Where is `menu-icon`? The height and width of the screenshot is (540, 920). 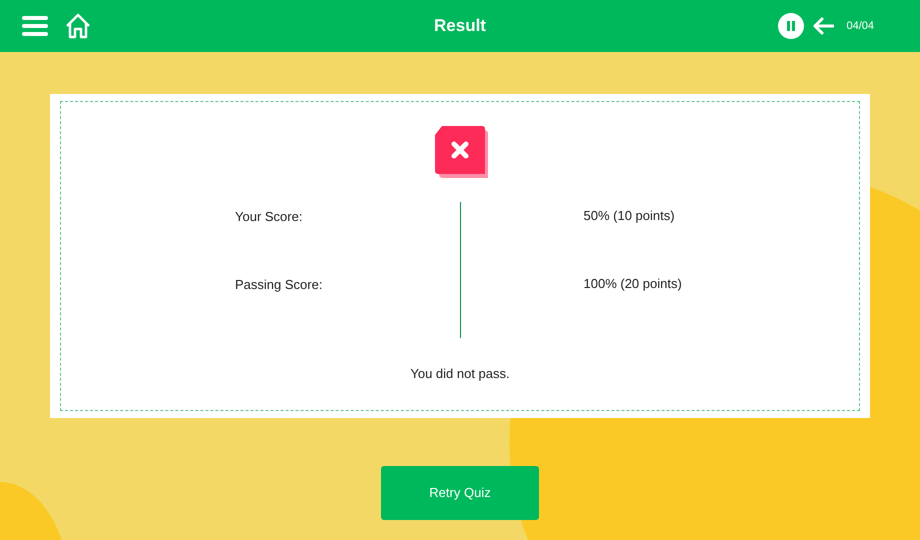
menu-icon is located at coordinates (35, 26).